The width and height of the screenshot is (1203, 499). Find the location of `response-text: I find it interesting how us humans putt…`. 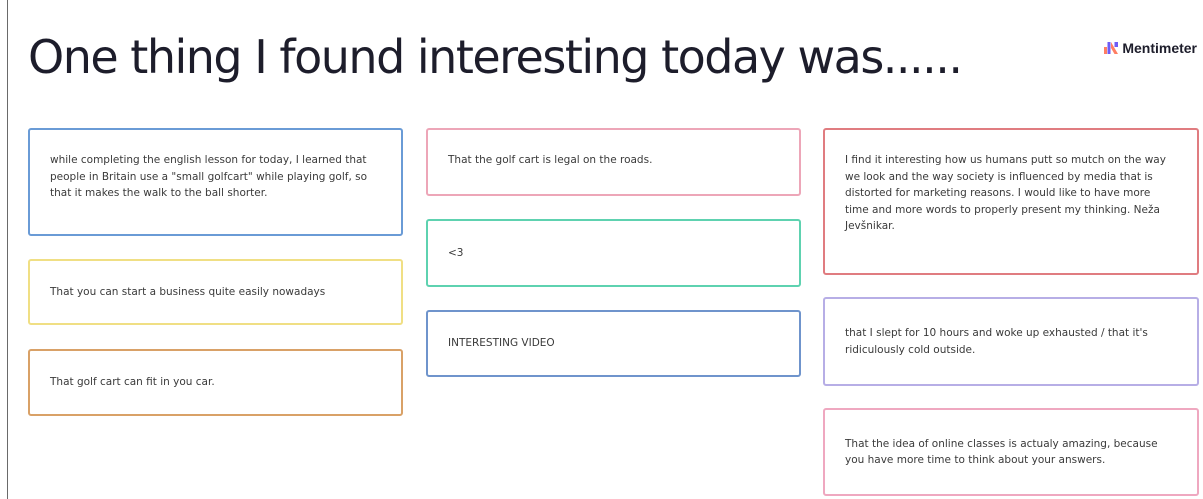

response-text: I find it interesting how us humans putt… is located at coordinates (1005, 193).